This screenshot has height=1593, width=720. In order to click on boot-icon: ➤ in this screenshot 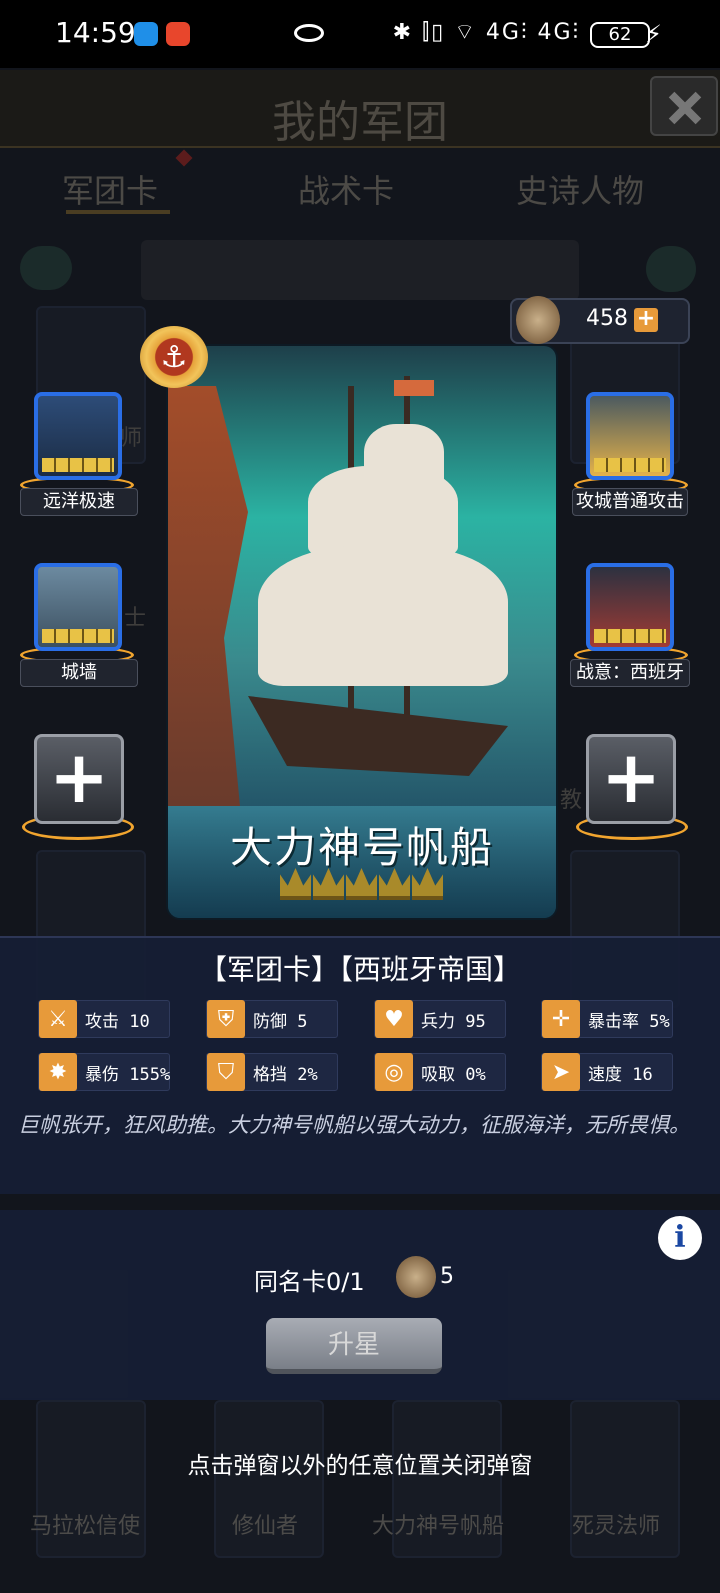, I will do `click(561, 1072)`.